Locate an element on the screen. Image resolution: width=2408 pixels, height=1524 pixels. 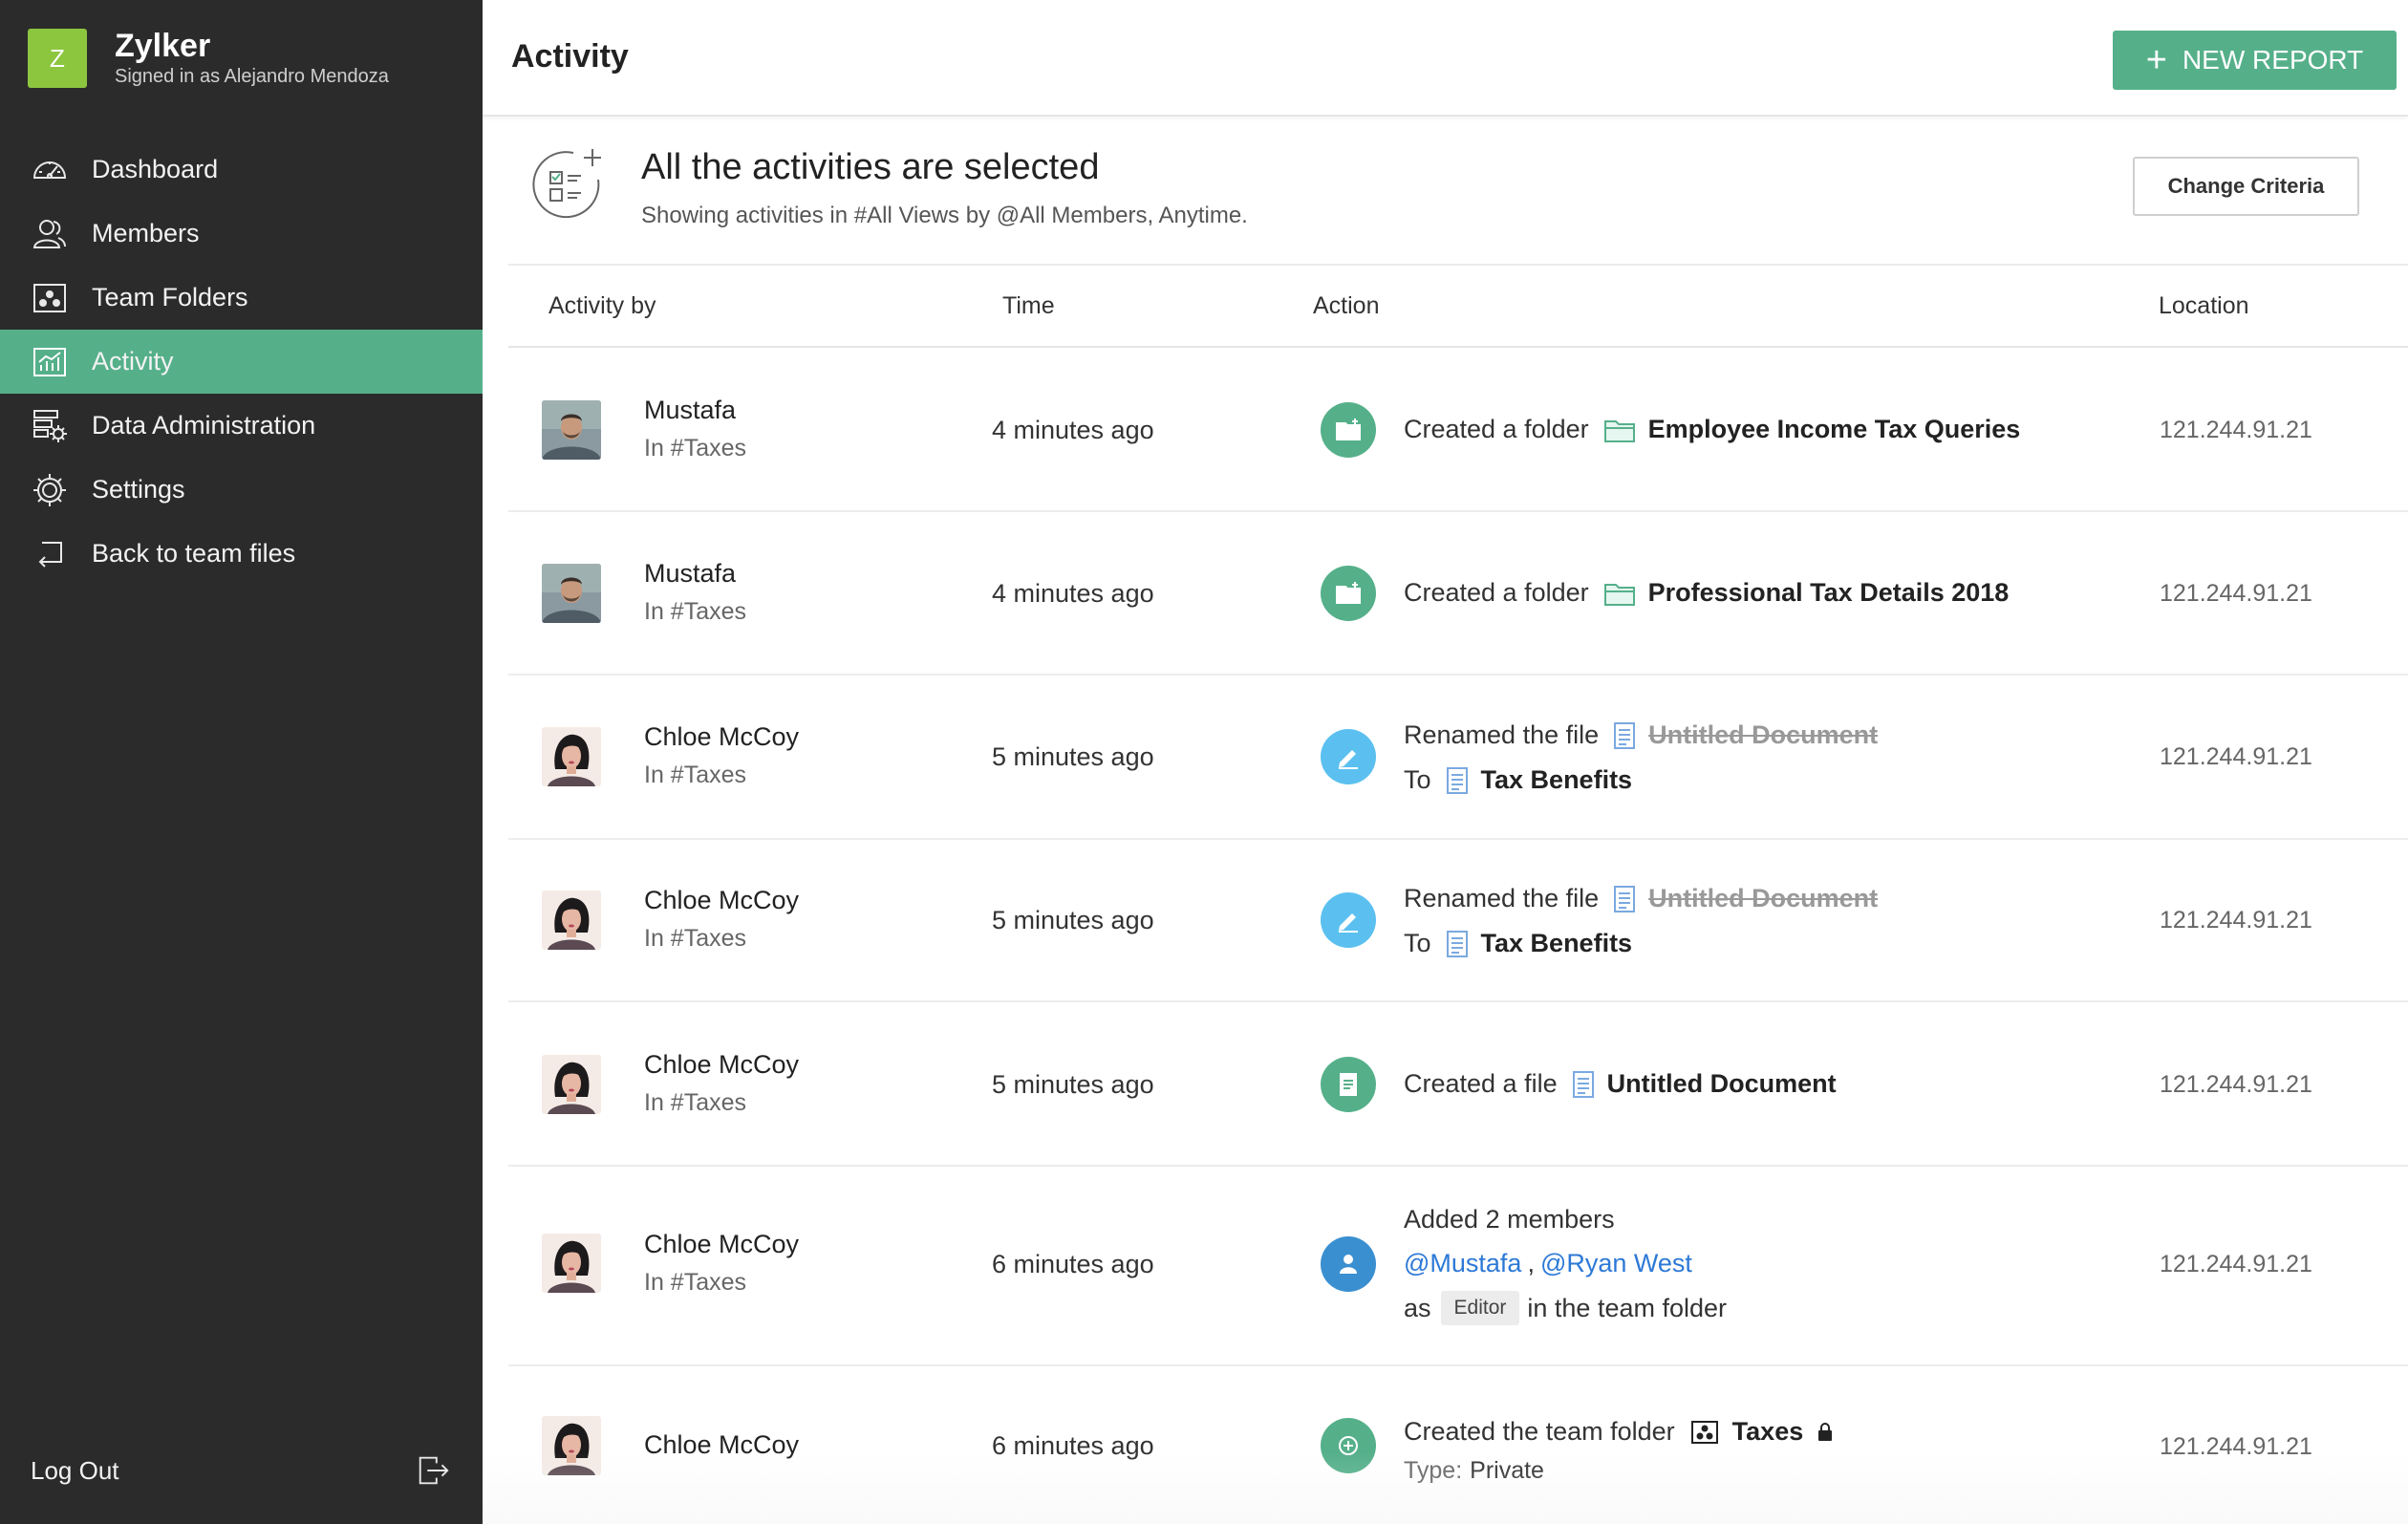
action-text: Created a file Untitled Document is located at coordinates (1621, 1084).